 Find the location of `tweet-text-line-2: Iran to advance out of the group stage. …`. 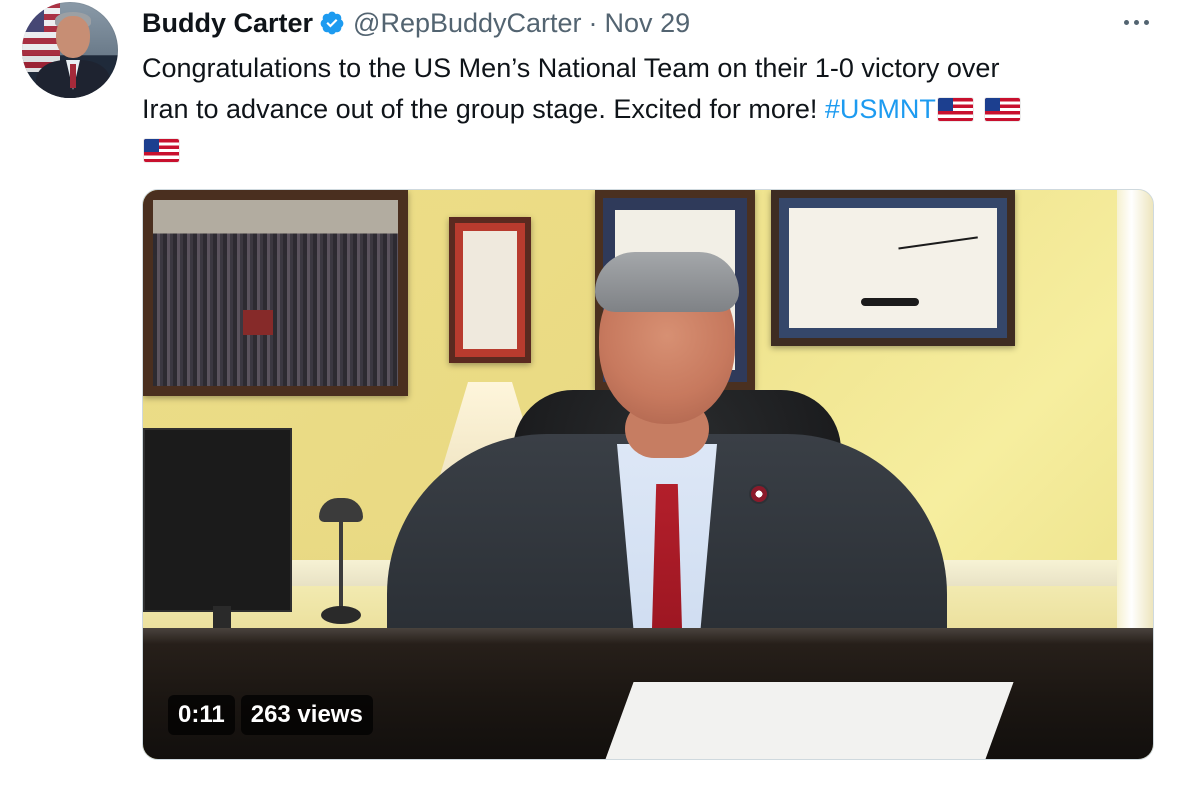

tweet-text-line-2: Iran to advance out of the group stage. … is located at coordinates (642, 109).